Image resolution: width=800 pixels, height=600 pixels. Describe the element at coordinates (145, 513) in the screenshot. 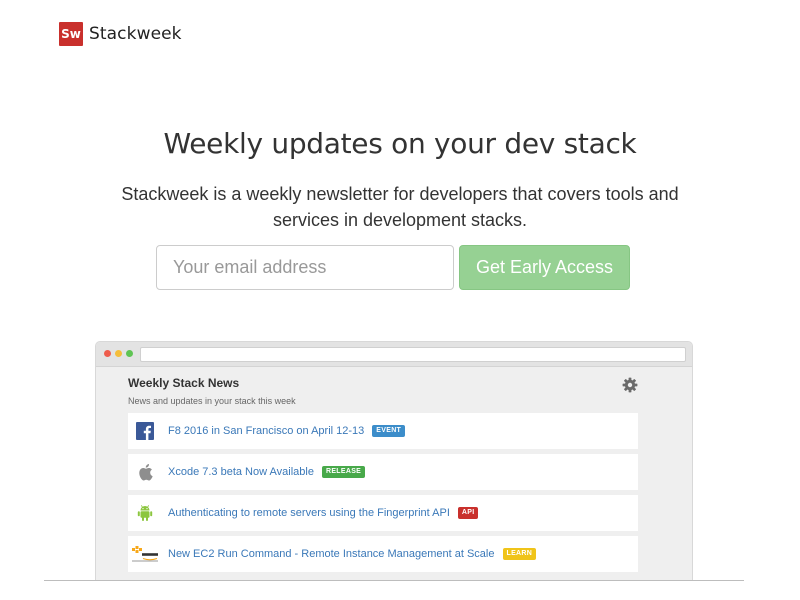

I see `android-icon` at that location.